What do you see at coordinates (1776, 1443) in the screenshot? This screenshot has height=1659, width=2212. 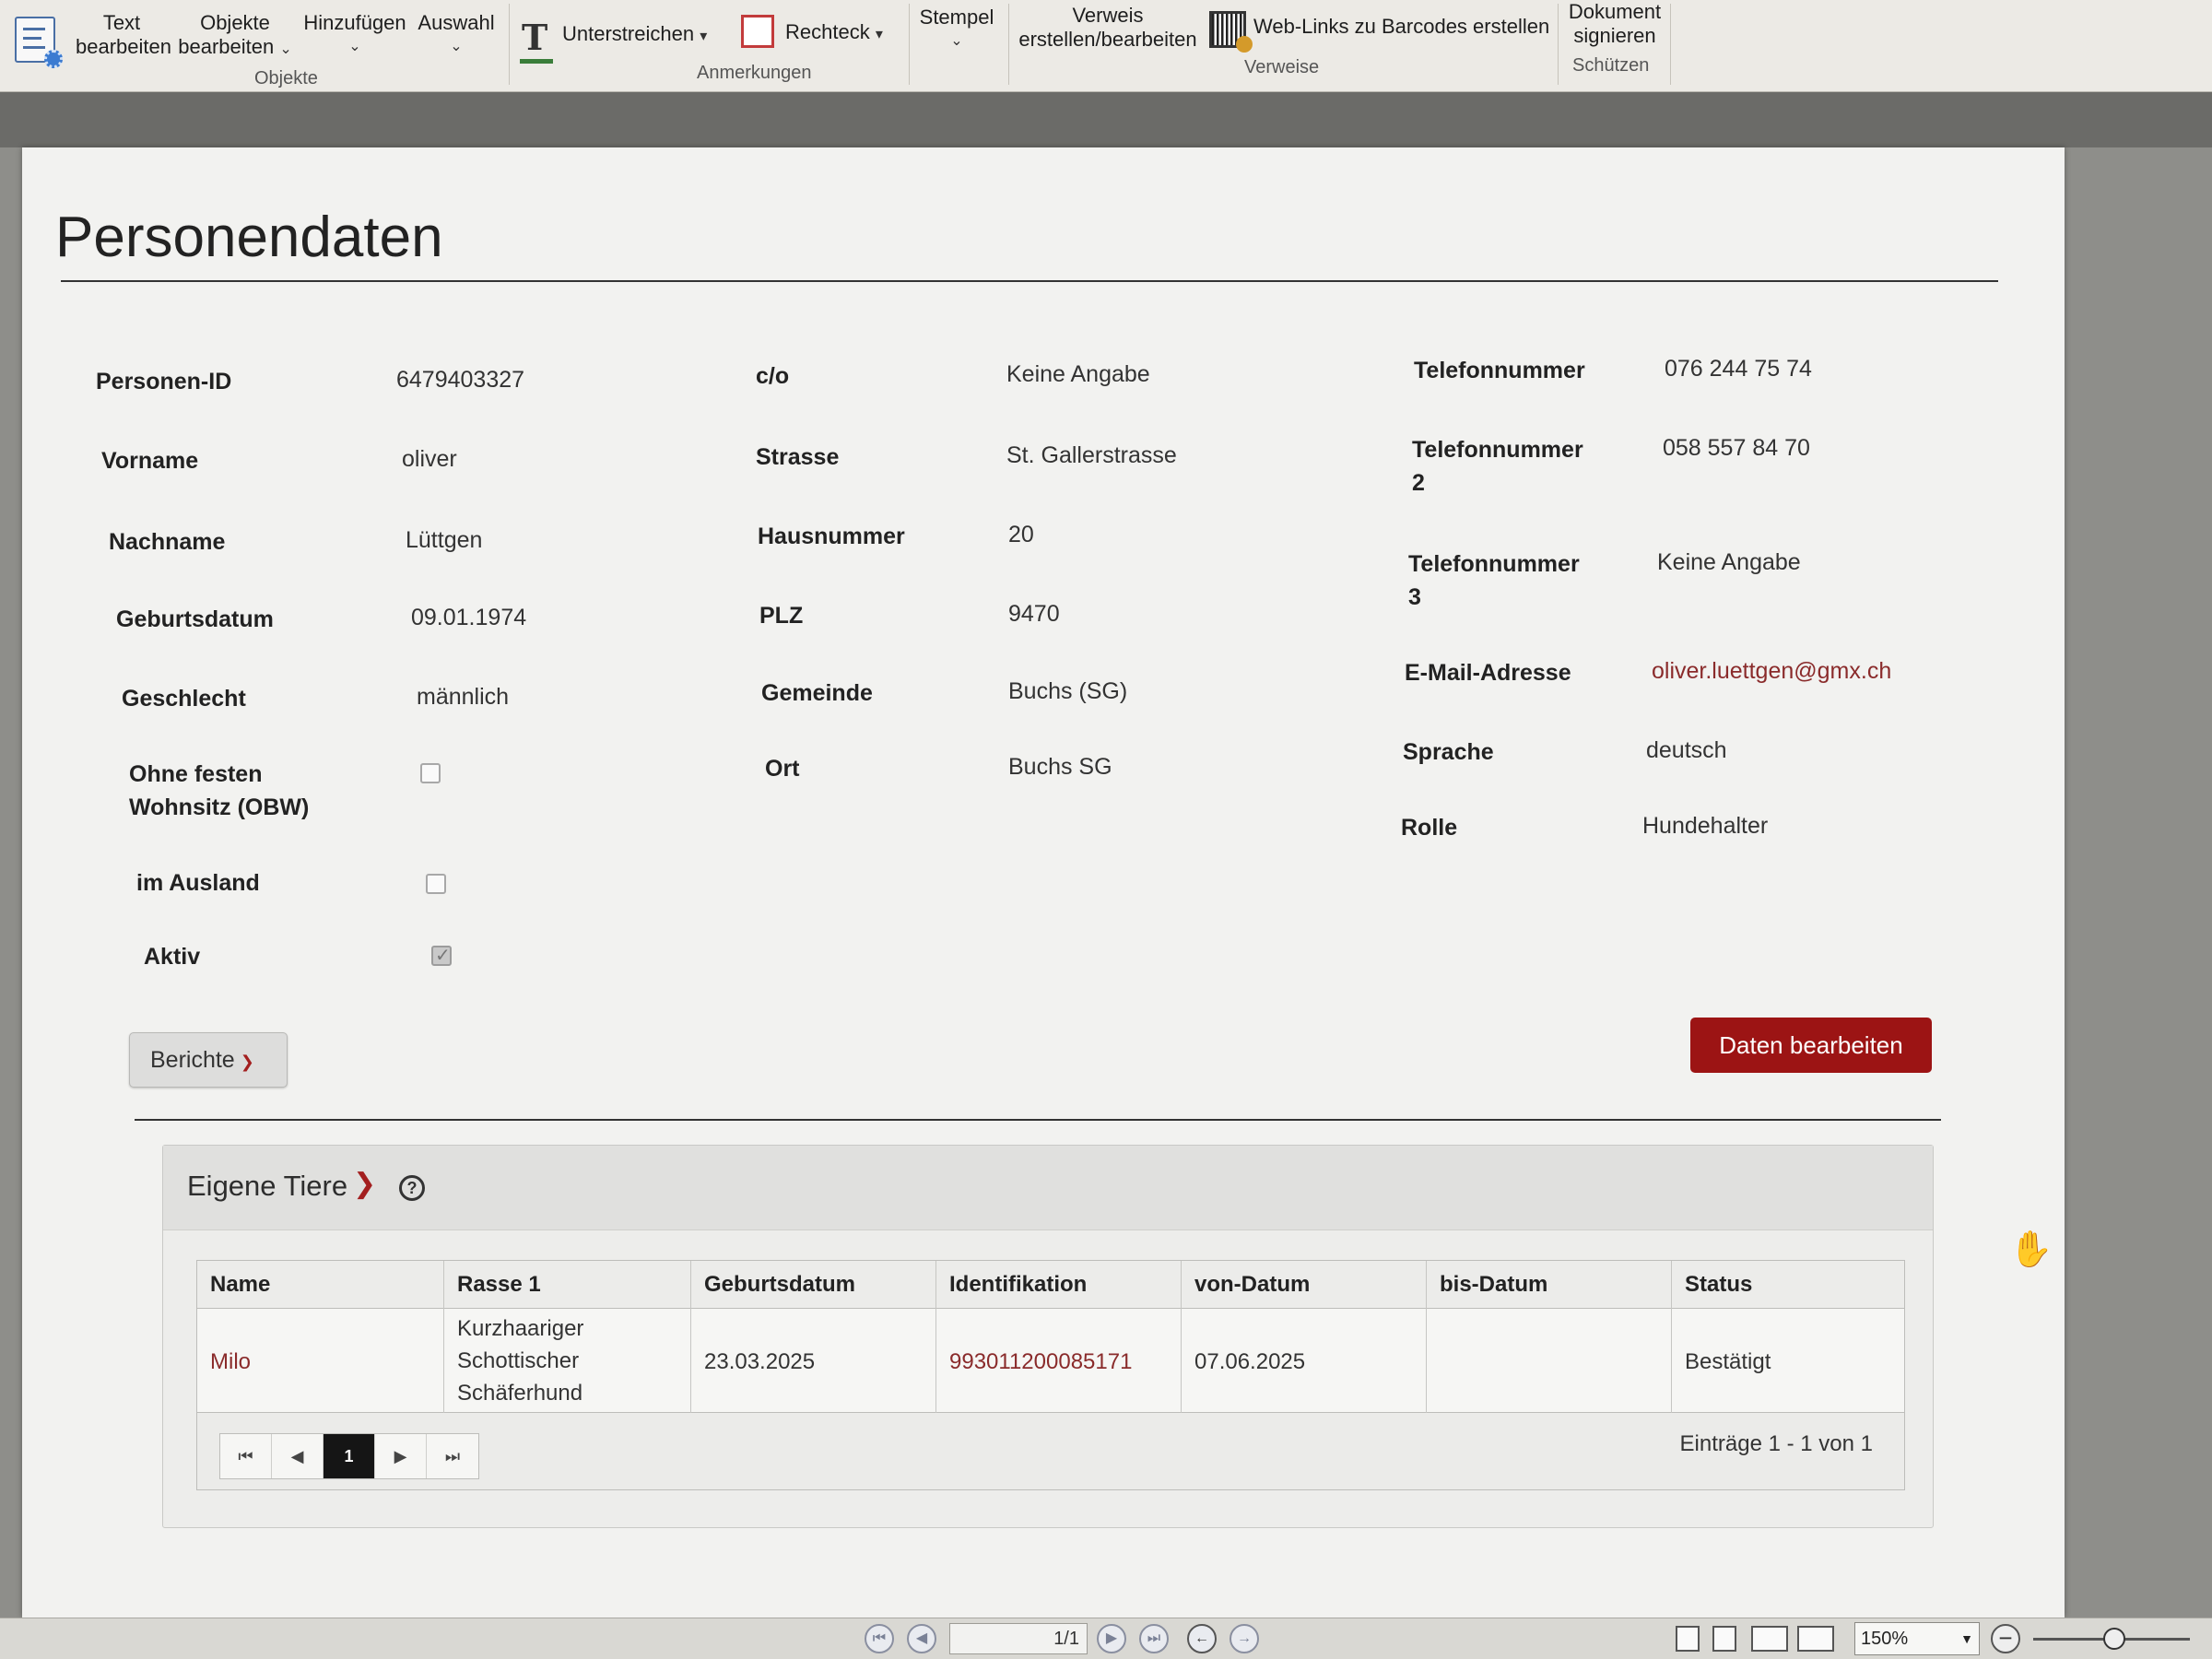 I see `pager-info: Einträge 1 - 1 von 1` at bounding box center [1776, 1443].